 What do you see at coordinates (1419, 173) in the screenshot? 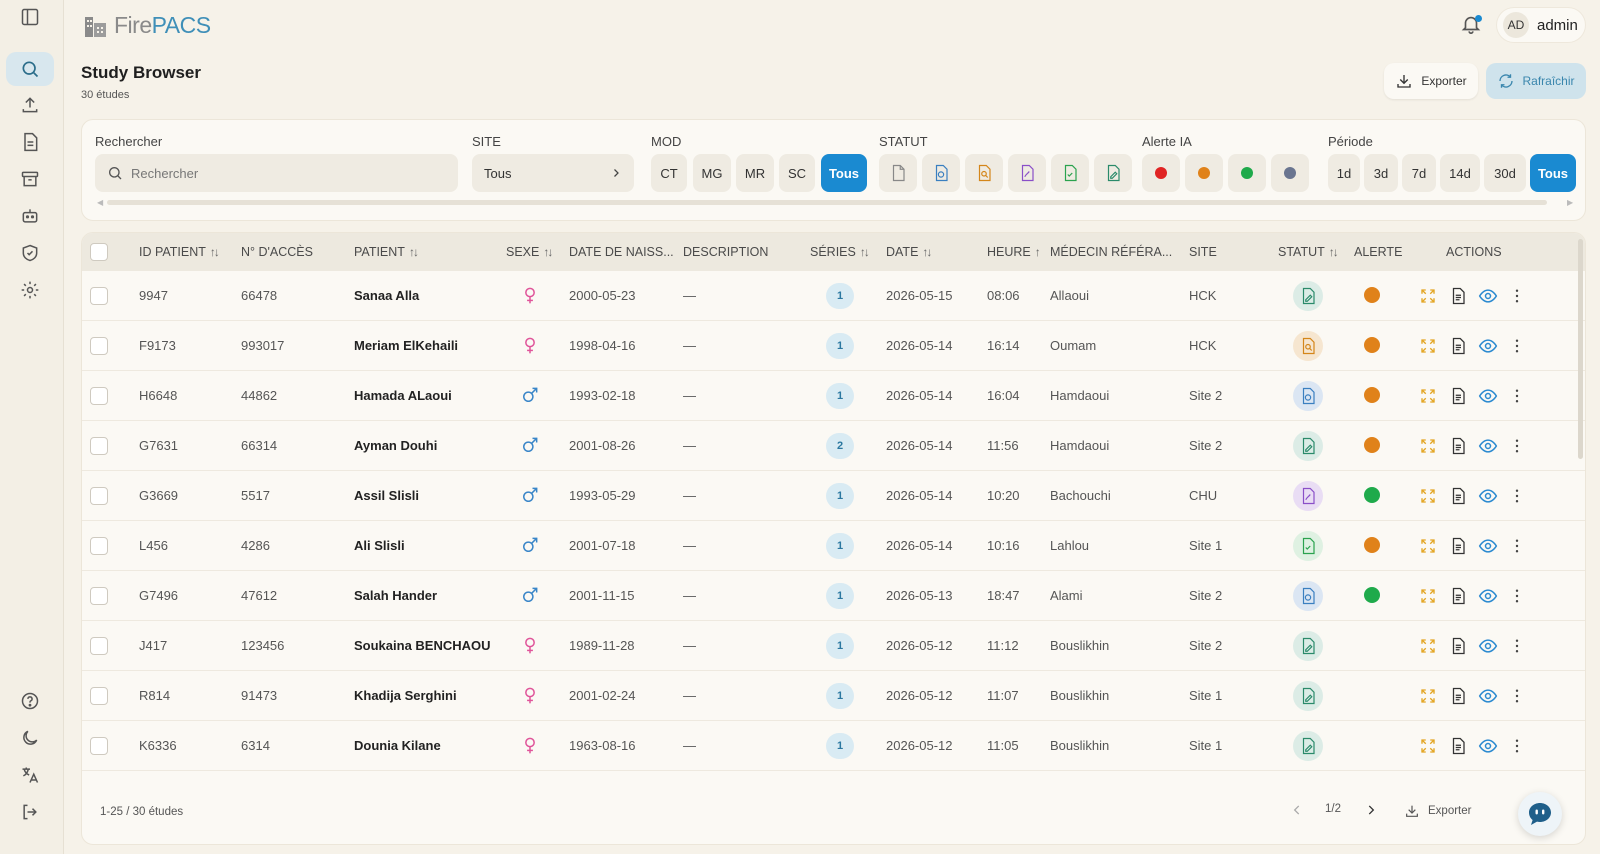
I see `period-chip-7d: 7d` at bounding box center [1419, 173].